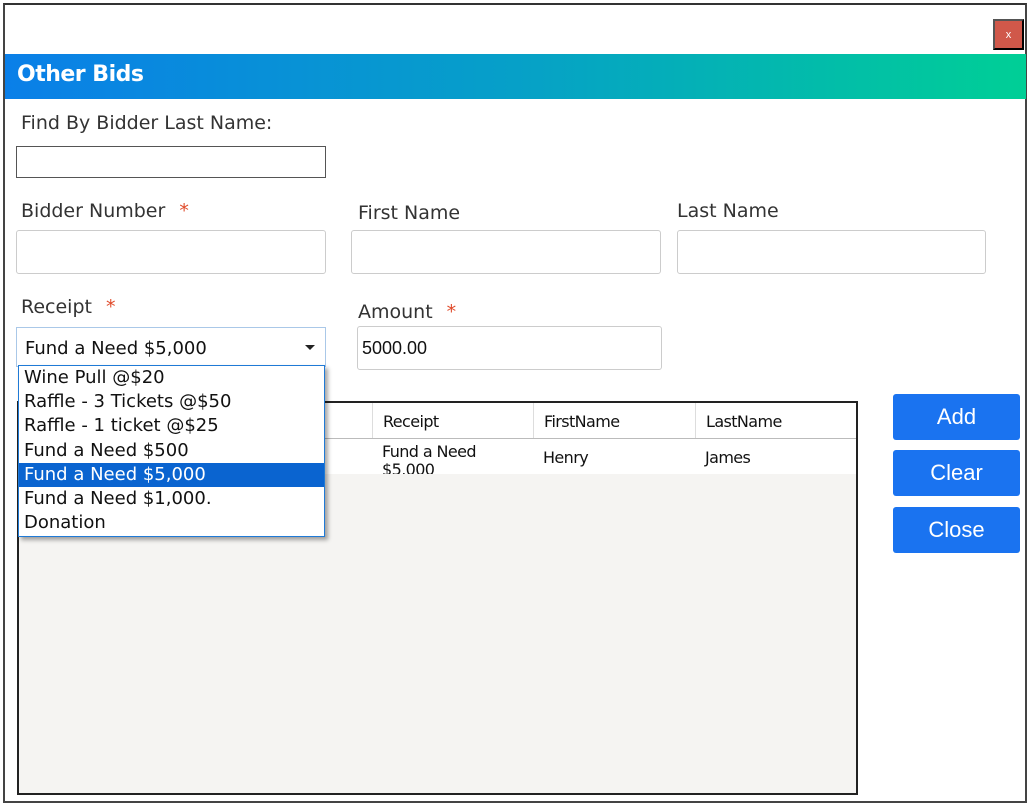 Image resolution: width=1030 pixels, height=806 pixels. Describe the element at coordinates (171, 523) in the screenshot. I see `receipt-option: Donation` at that location.